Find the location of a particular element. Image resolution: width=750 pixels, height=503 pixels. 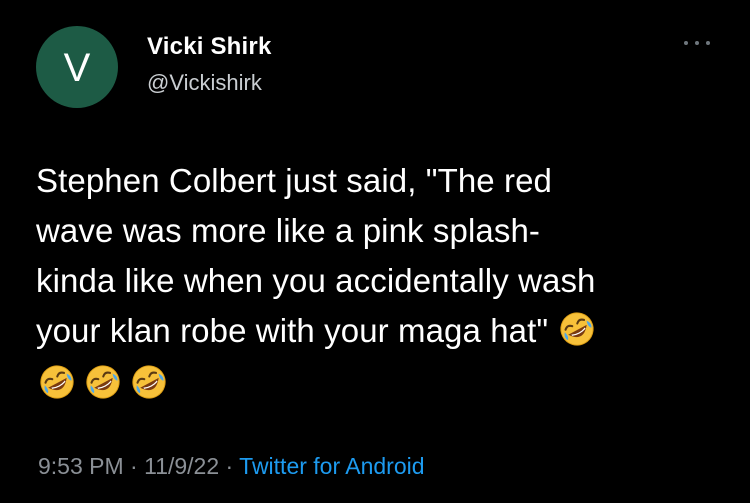

tweet-date: 11/9/22 is located at coordinates (181, 466).